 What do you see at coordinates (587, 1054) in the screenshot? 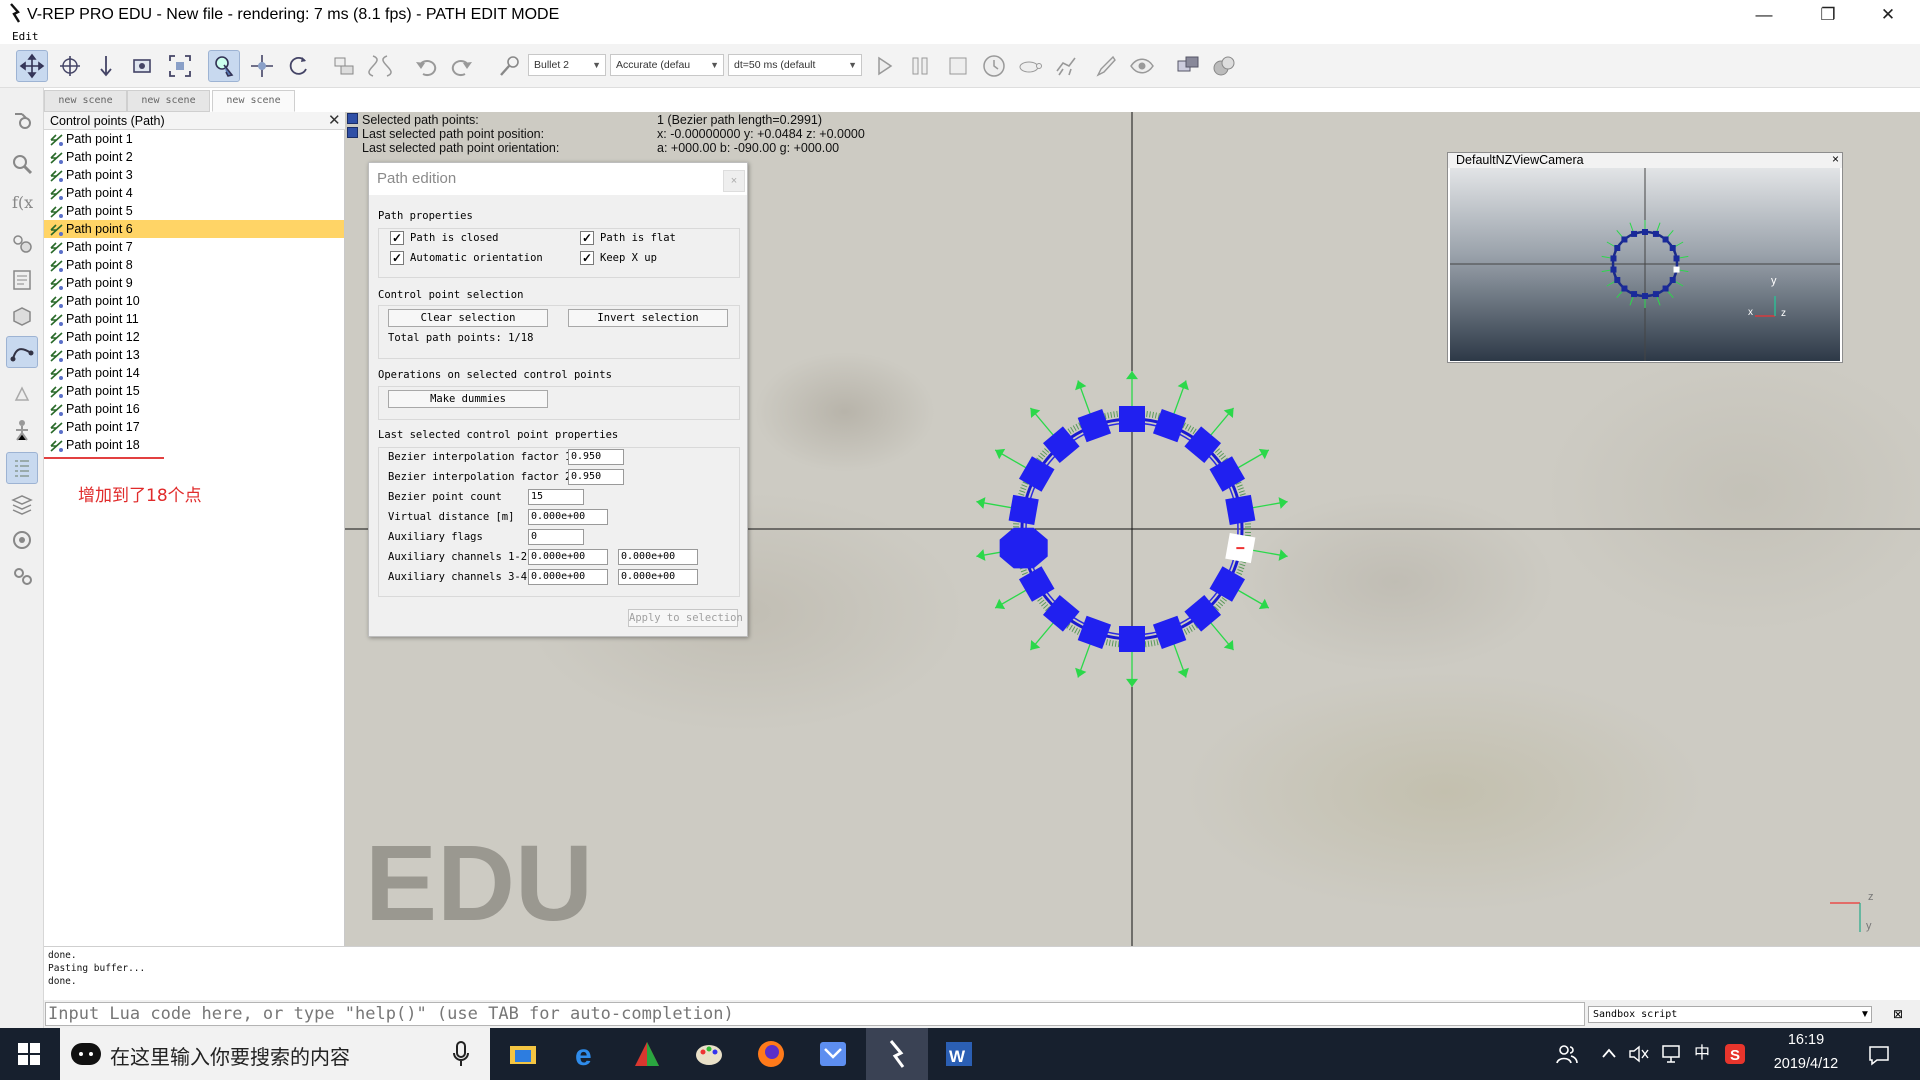
I see `edge-icon: e` at bounding box center [587, 1054].